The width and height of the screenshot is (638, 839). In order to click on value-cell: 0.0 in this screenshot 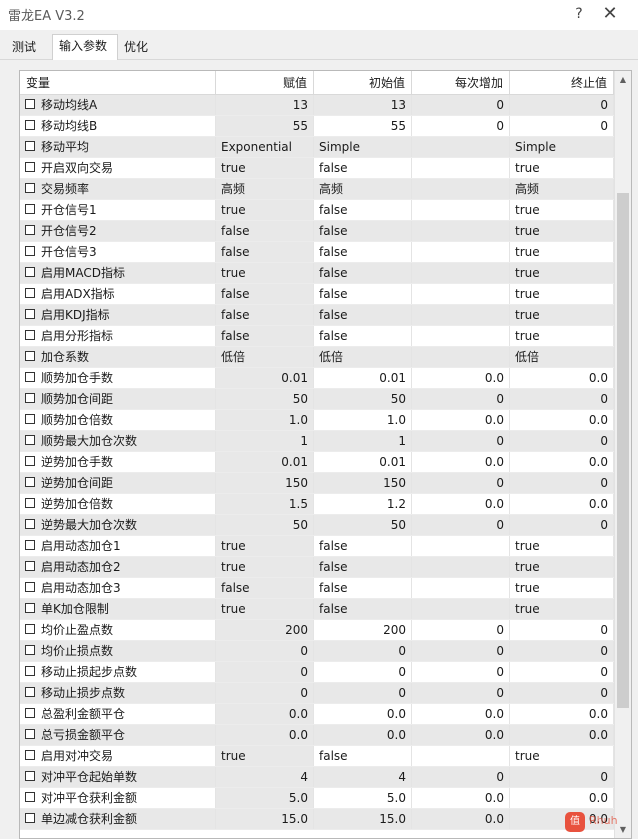, I will do `click(265, 714)`.